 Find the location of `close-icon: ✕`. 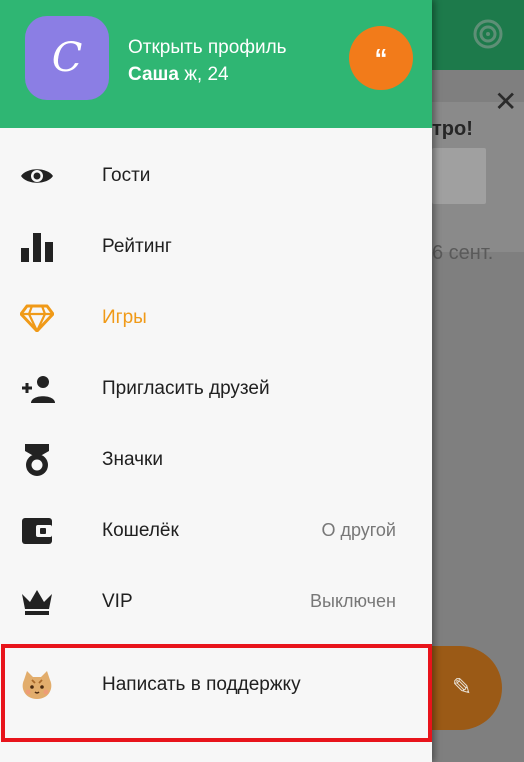

close-icon: ✕ is located at coordinates (505, 102).